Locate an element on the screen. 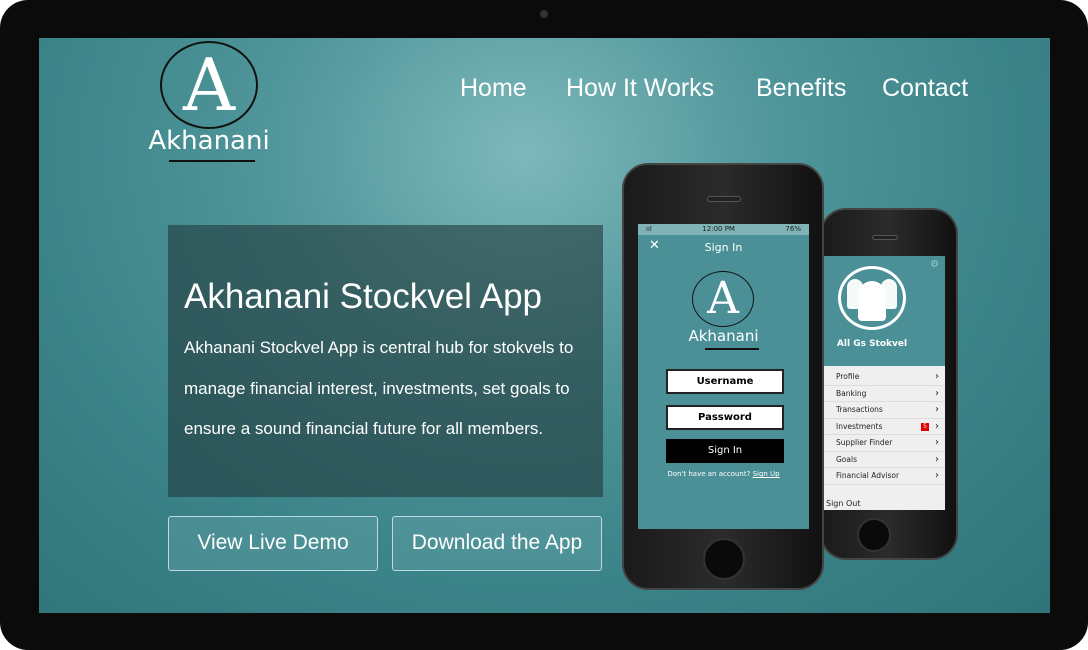  menu-item-investments: Investments 5 › is located at coordinates (883, 427).